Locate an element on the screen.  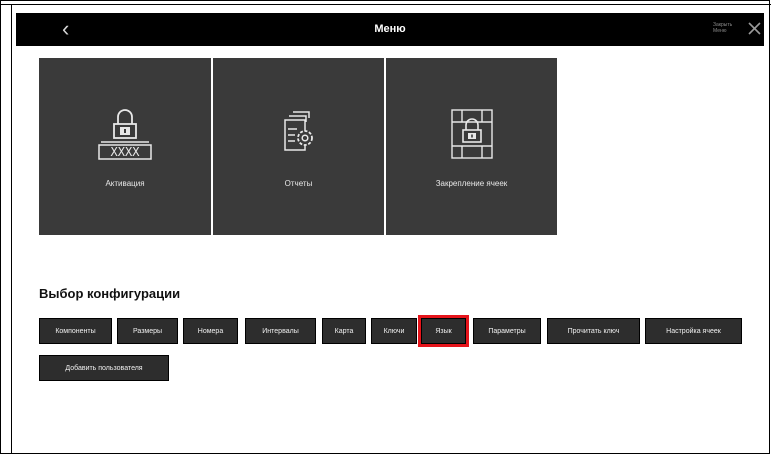
frame-top-line is located at coordinates (385, 4).